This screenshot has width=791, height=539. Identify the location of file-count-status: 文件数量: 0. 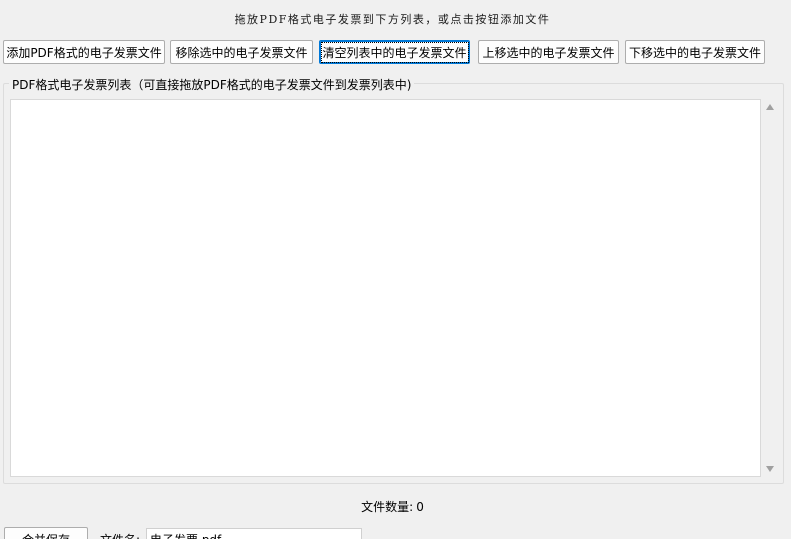
(392, 506).